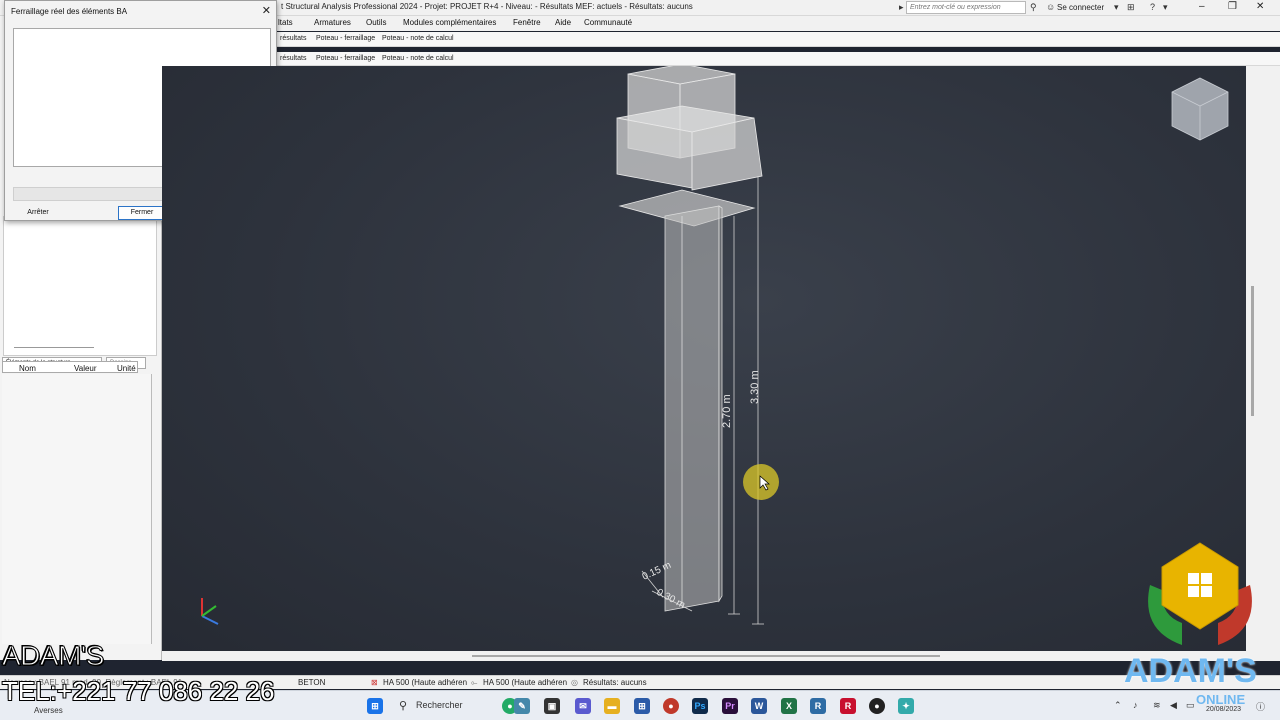 Image resolution: width=1280 pixels, height=720 pixels. Describe the element at coordinates (727, 411) in the screenshot. I see `dim-column-label: 2.70 m` at that location.